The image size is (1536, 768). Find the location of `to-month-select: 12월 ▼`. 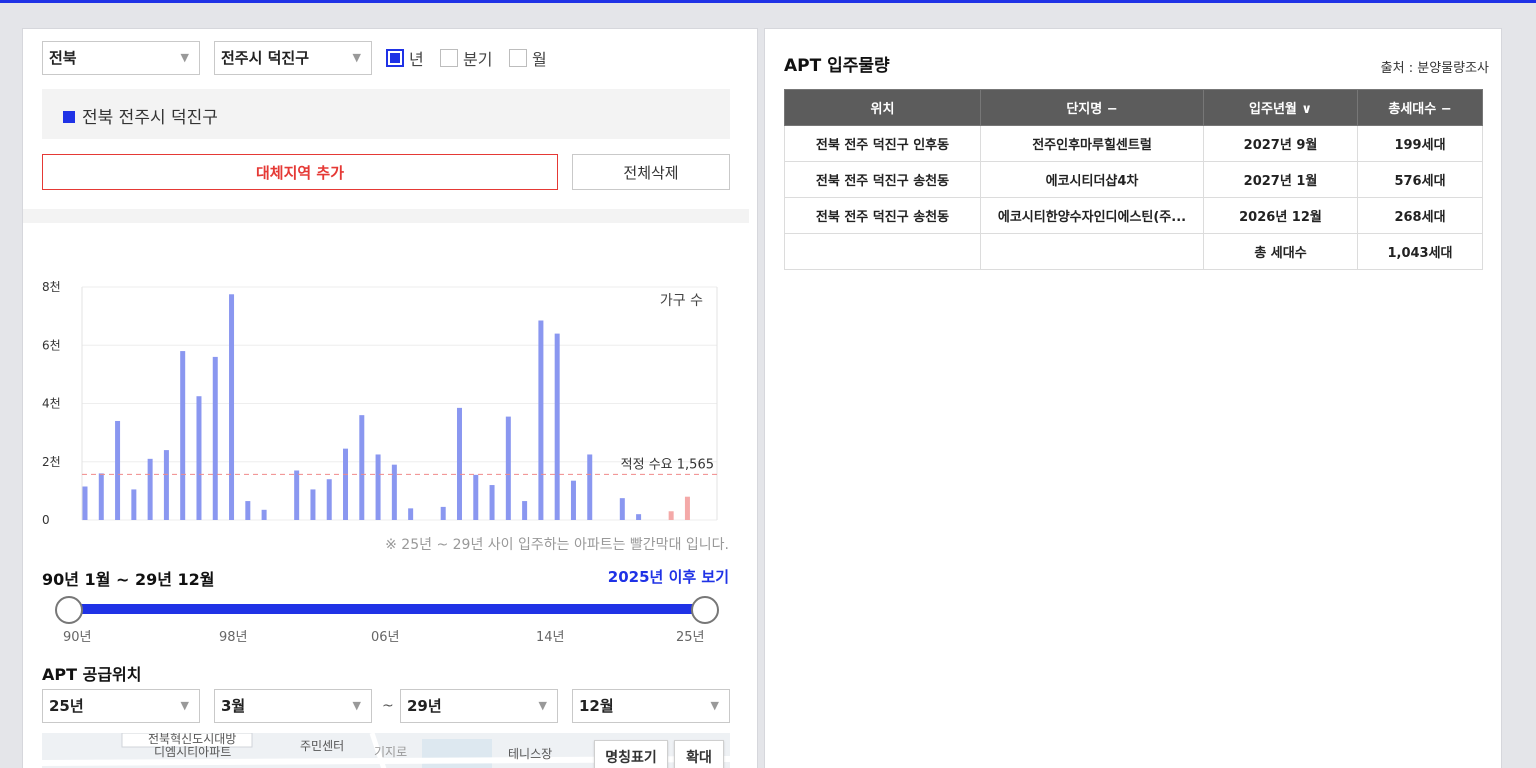

to-month-select: 12월 ▼ is located at coordinates (651, 706).